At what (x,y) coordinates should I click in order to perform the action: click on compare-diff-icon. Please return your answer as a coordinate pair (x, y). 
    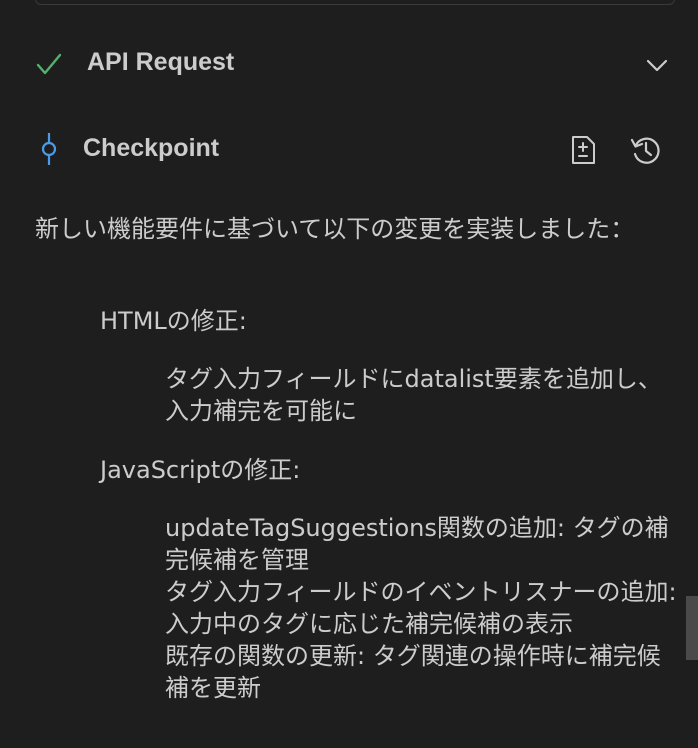
    Looking at the image, I should click on (583, 150).